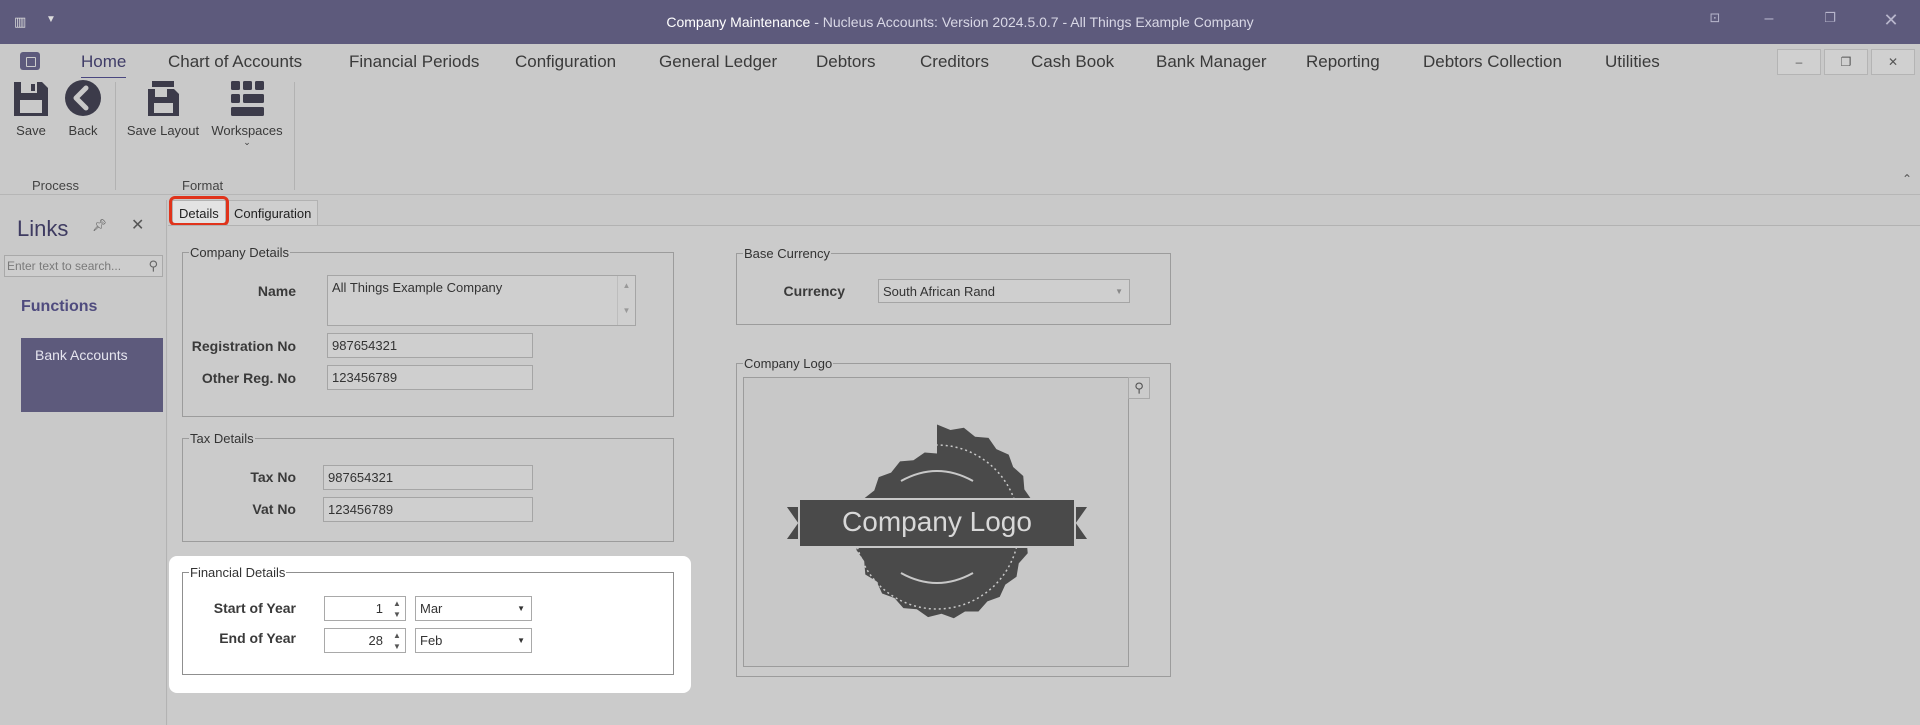  I want to click on end-day-value: 28, so click(375, 640).